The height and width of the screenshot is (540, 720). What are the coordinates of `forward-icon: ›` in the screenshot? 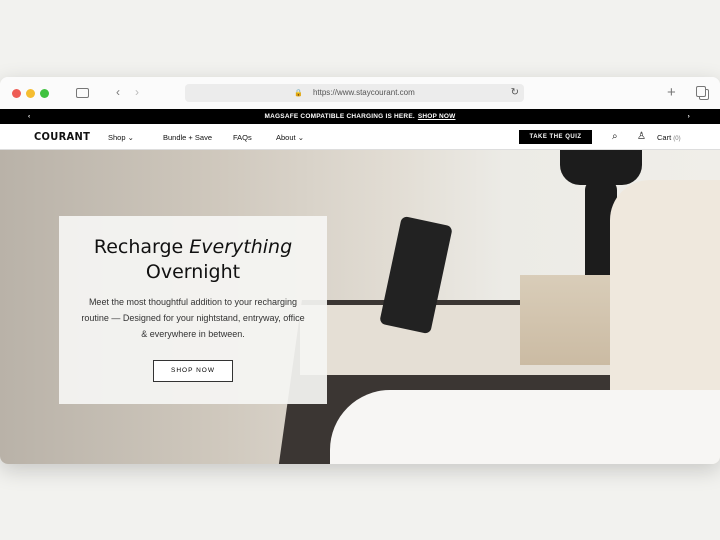 It's located at (137, 92).